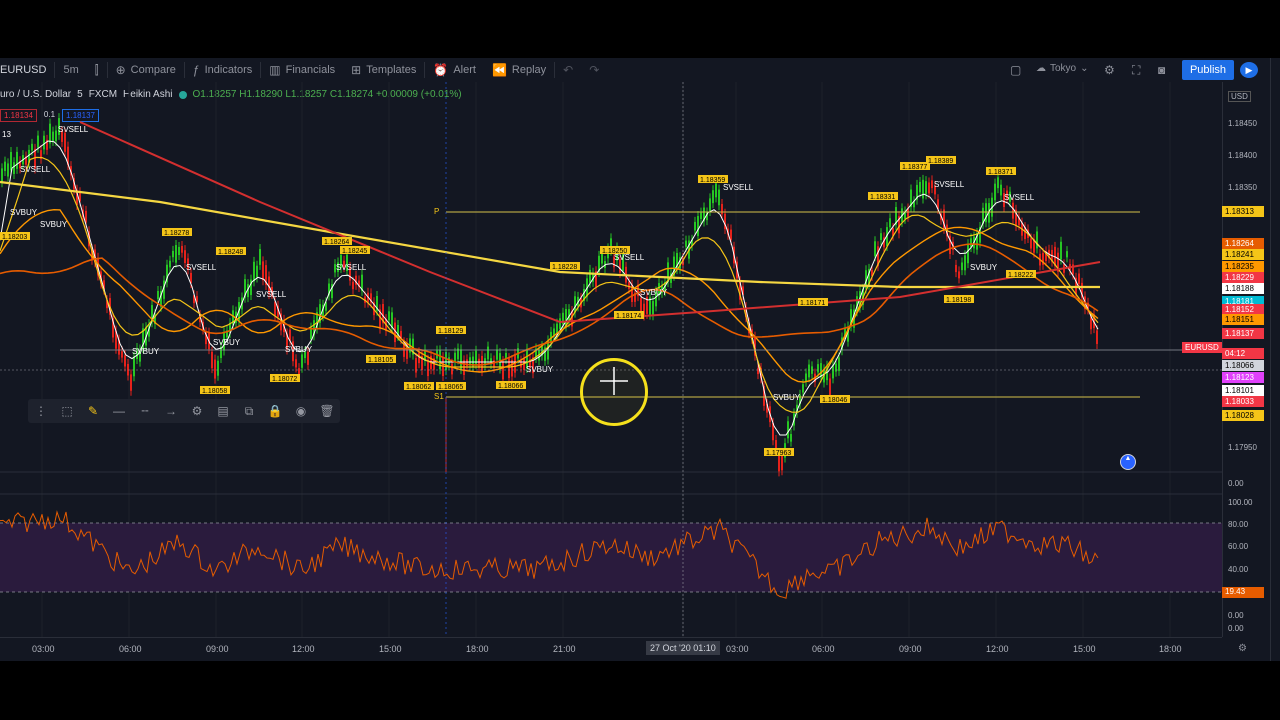 The image size is (1280, 720). I want to click on price-label: 1.18313, so click(1243, 211).